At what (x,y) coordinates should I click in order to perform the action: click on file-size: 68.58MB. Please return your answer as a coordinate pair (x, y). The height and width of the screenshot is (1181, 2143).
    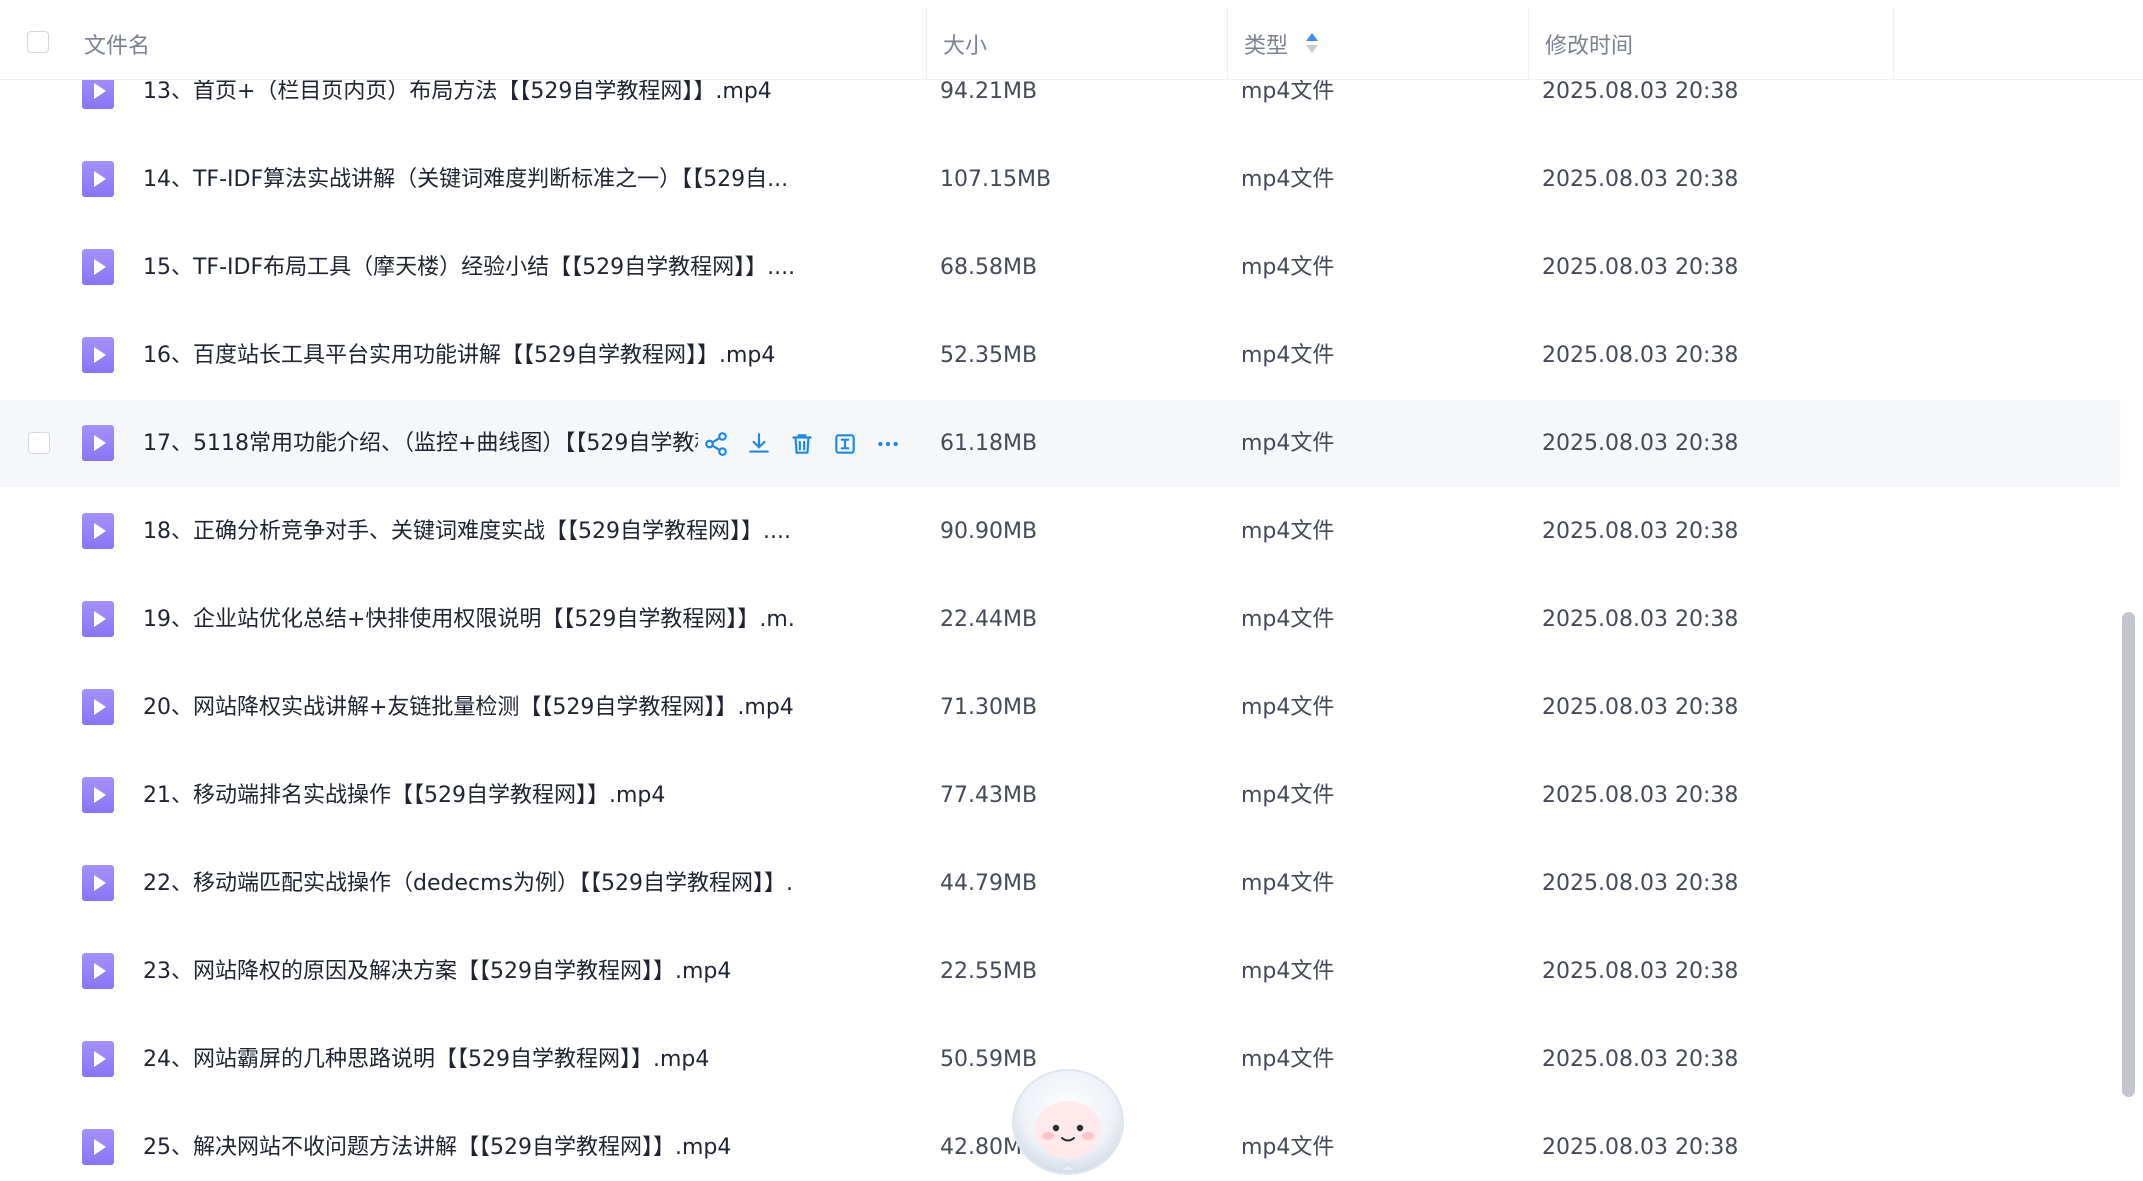
    Looking at the image, I should click on (989, 267).